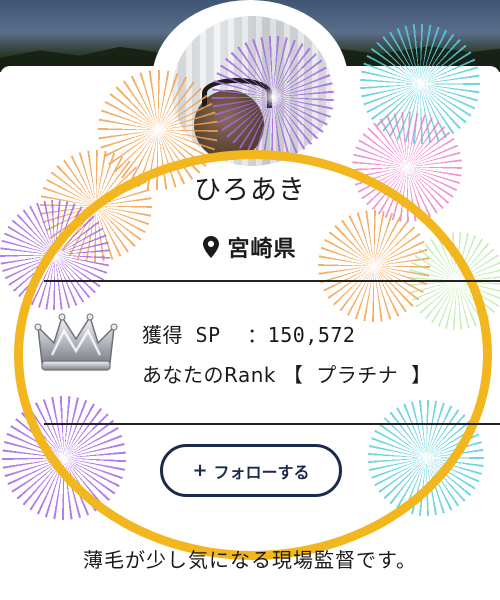 This screenshot has height=600, width=500. Describe the element at coordinates (76, 342) in the screenshot. I see `crown-icon` at that location.